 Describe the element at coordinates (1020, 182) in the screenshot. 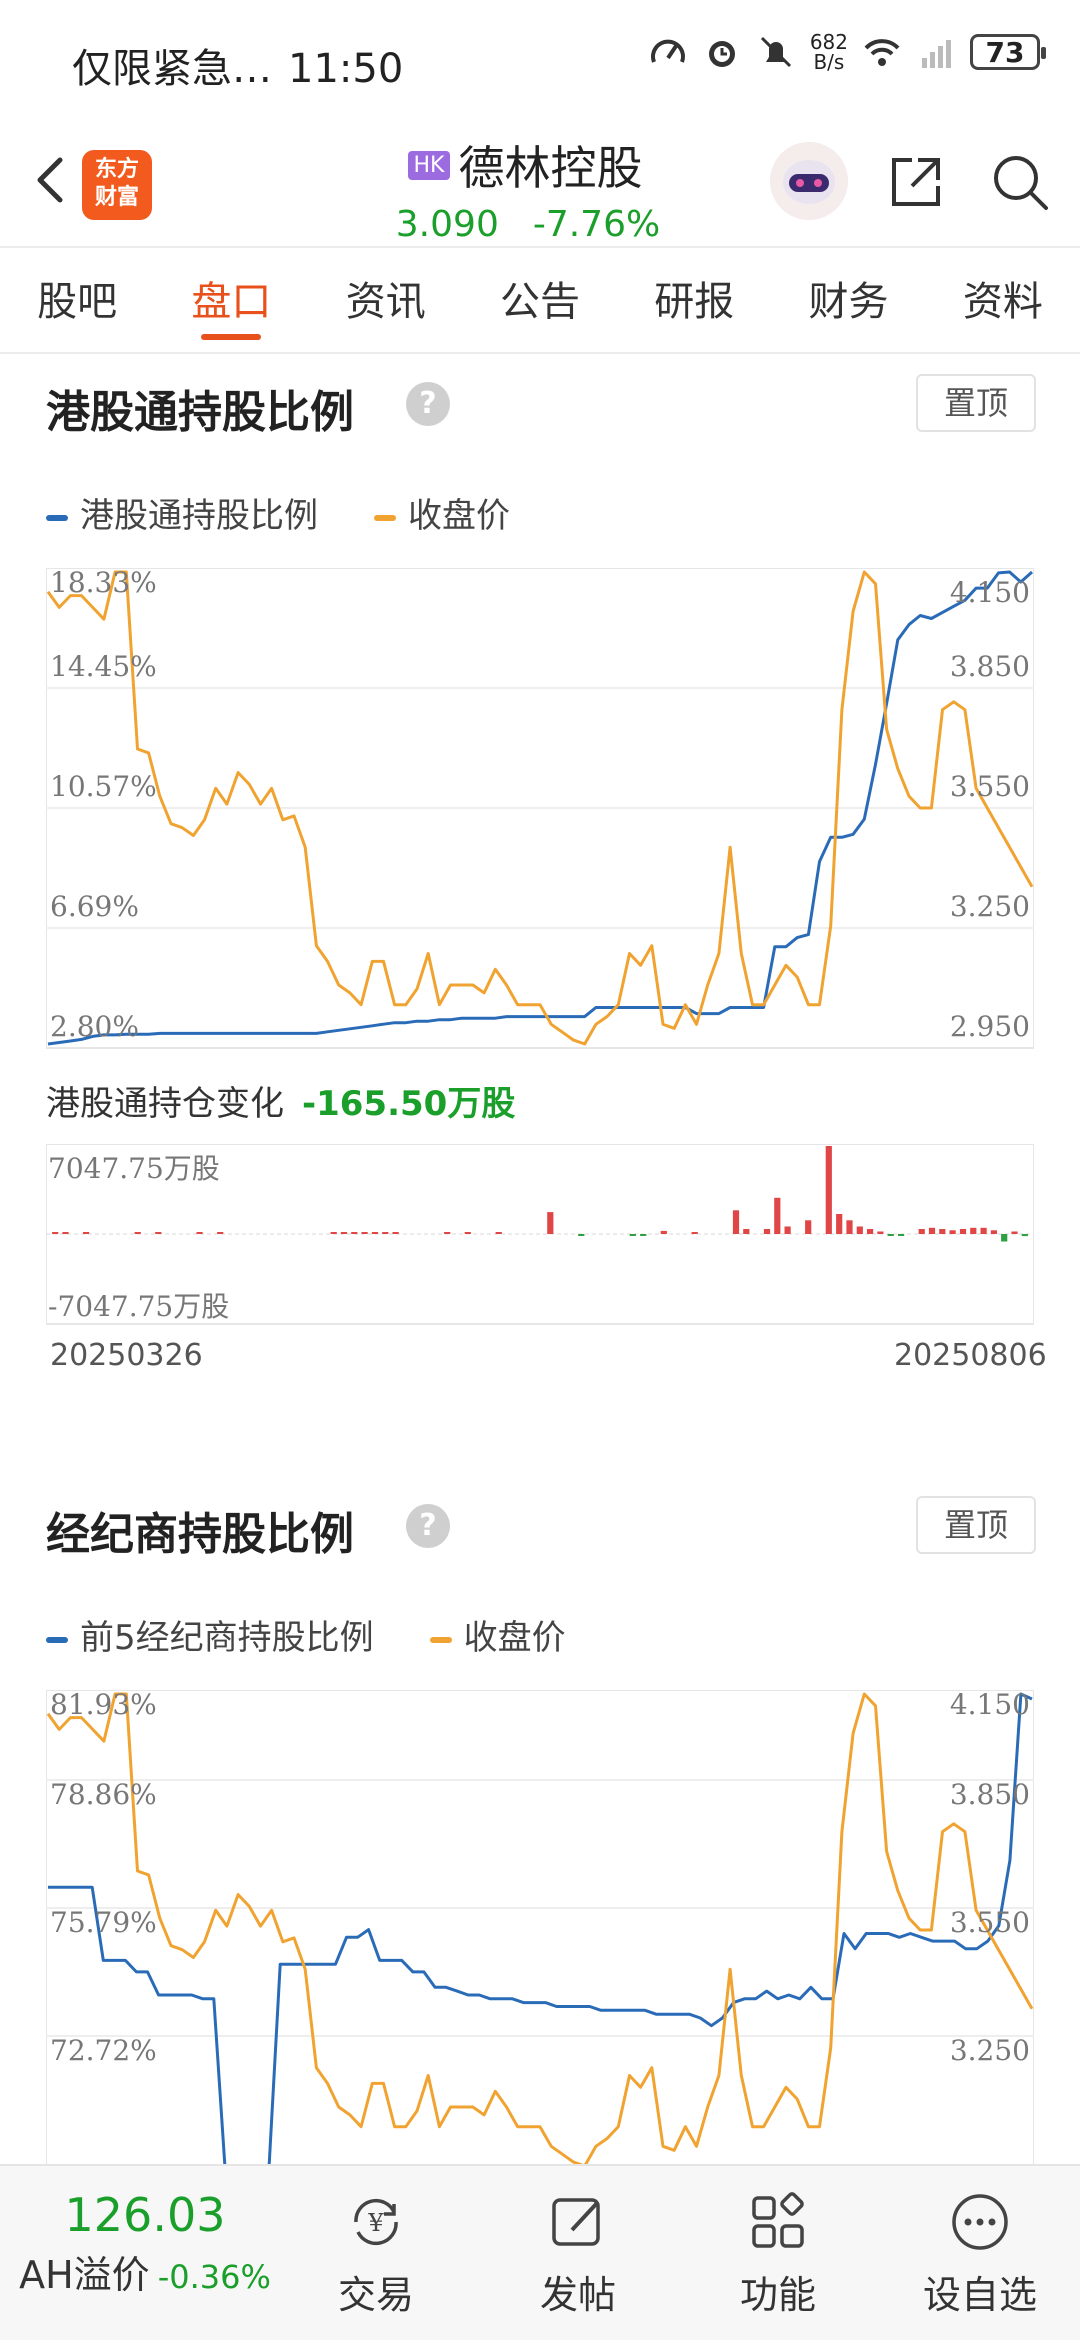

I see `search-icon` at that location.